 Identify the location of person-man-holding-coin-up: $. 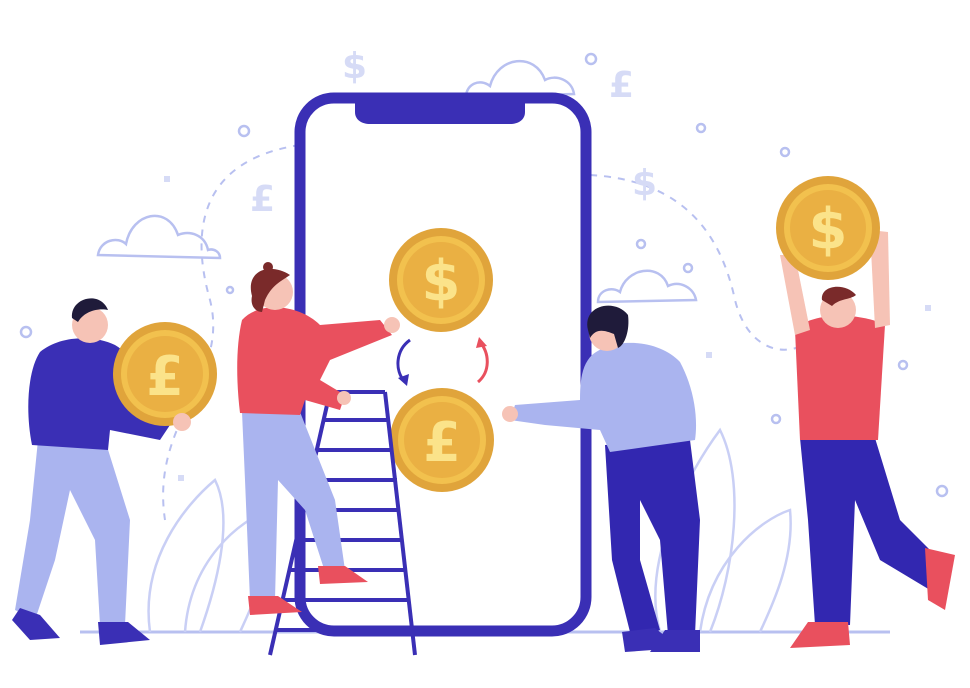
(865, 412).